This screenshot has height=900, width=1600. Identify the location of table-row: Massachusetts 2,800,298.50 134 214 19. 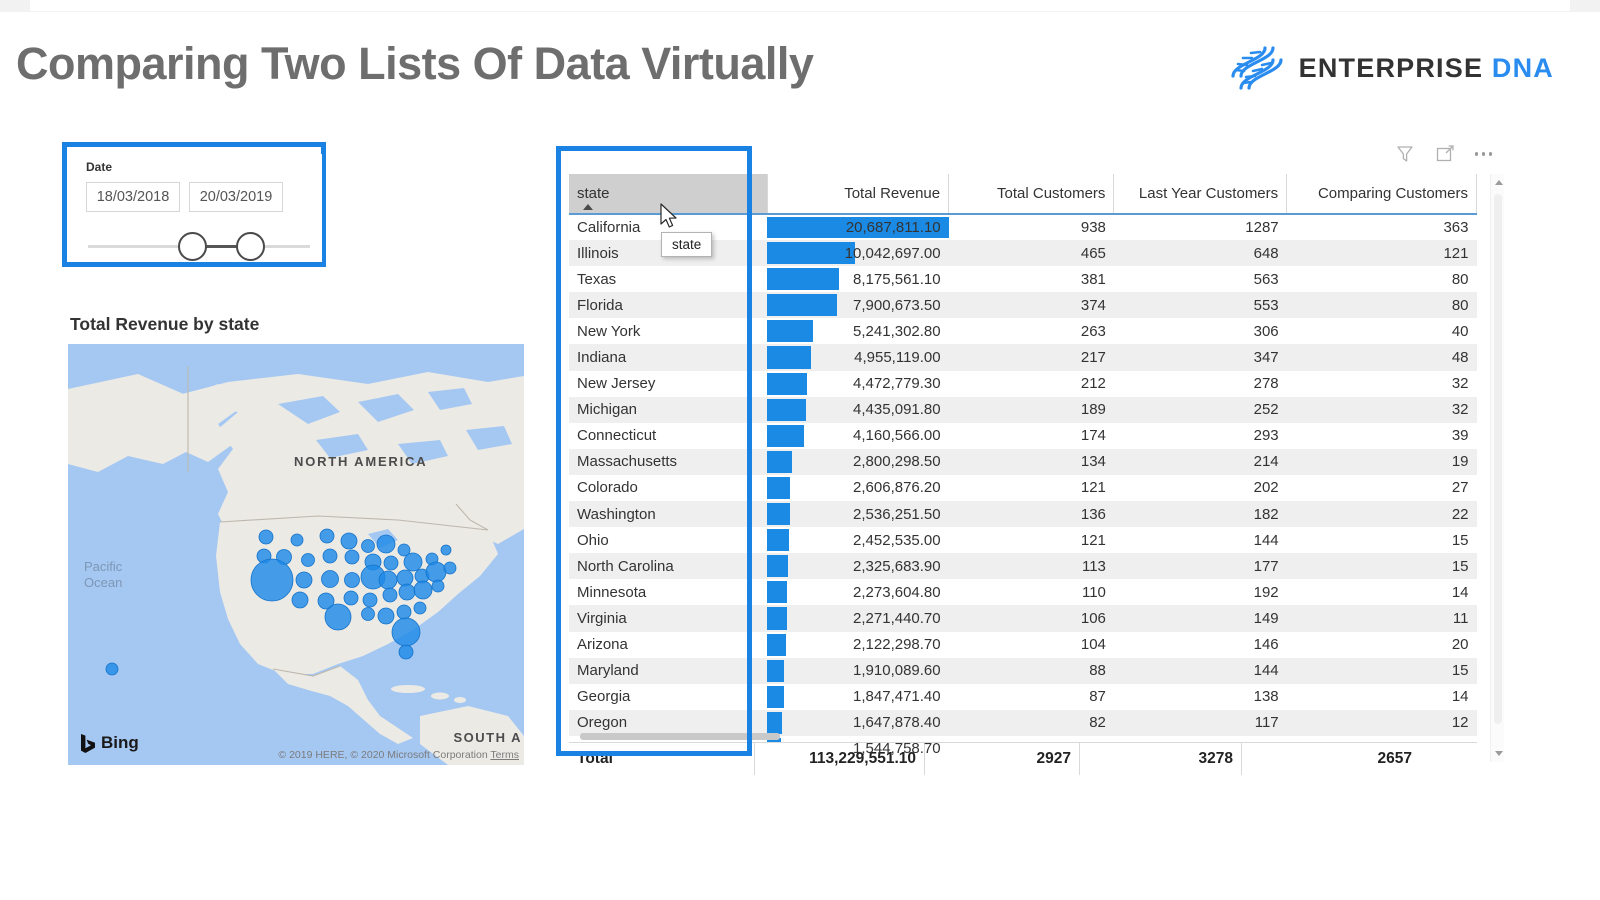
(1023, 461).